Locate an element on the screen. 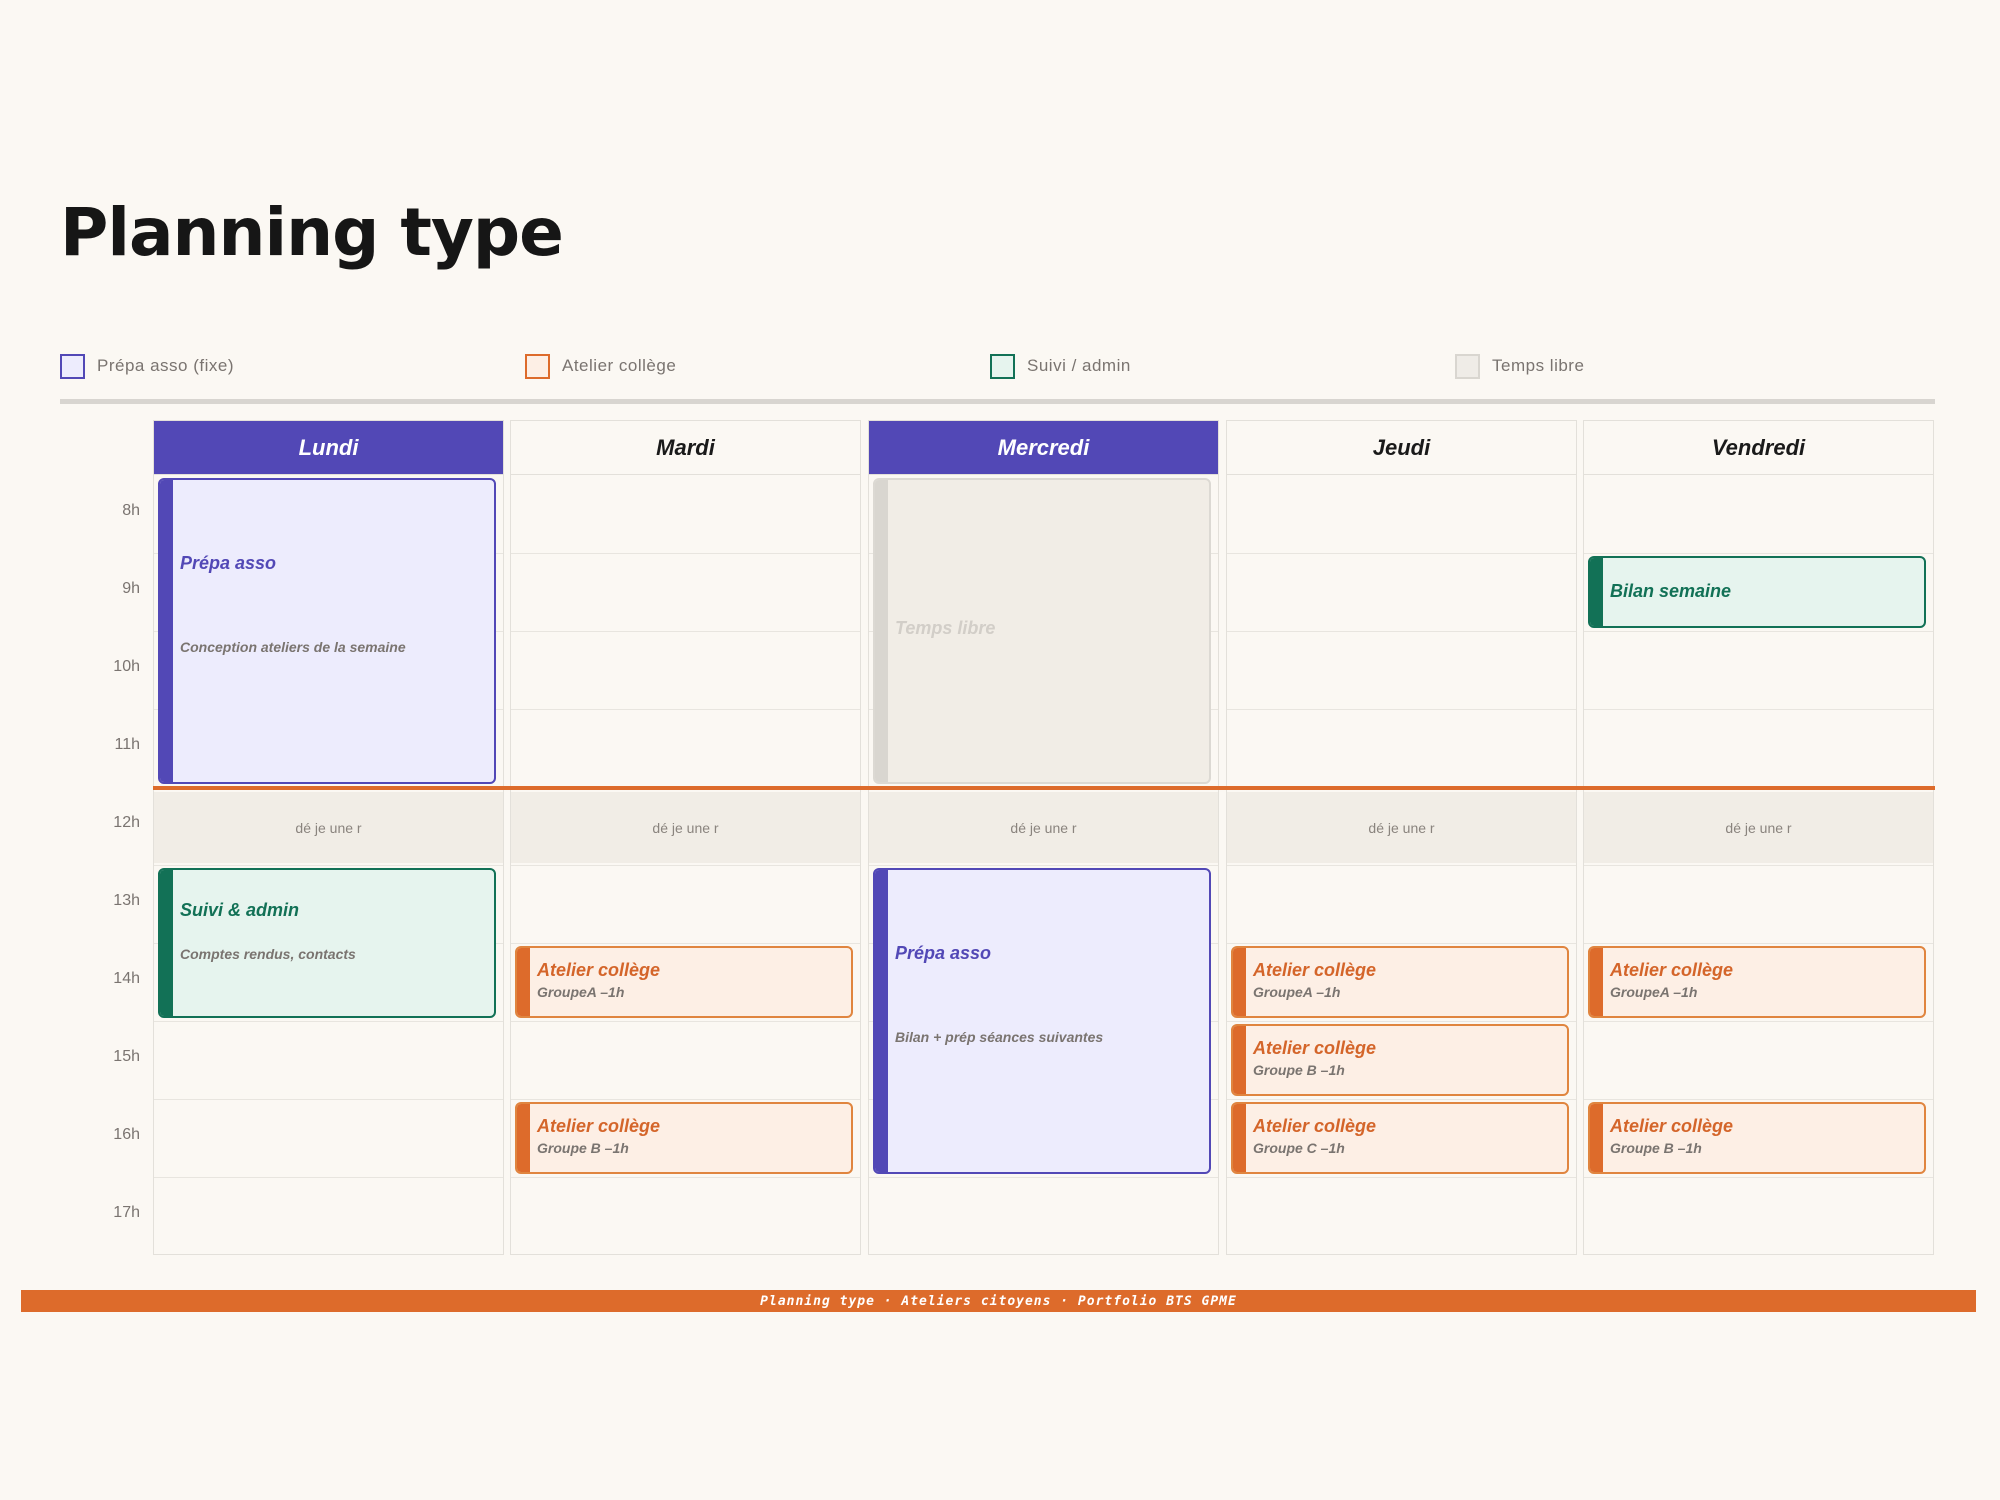  event-prepa: Prépa asso Bilan + prép séances suivantes is located at coordinates (1042, 1021).